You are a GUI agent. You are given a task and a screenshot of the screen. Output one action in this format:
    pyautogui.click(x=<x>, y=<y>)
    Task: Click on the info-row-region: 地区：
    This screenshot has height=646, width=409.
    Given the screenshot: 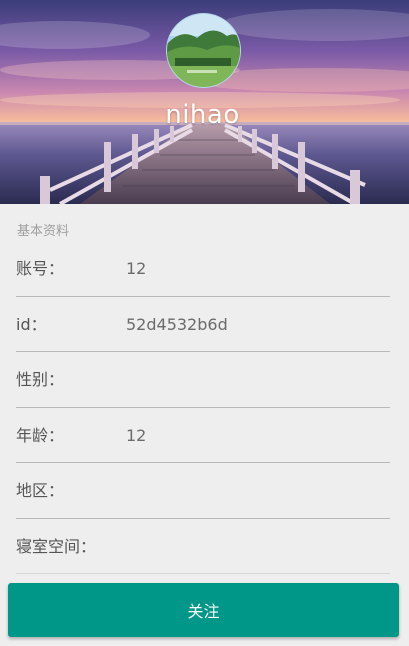 What is the action you would take?
    pyautogui.click(x=203, y=491)
    